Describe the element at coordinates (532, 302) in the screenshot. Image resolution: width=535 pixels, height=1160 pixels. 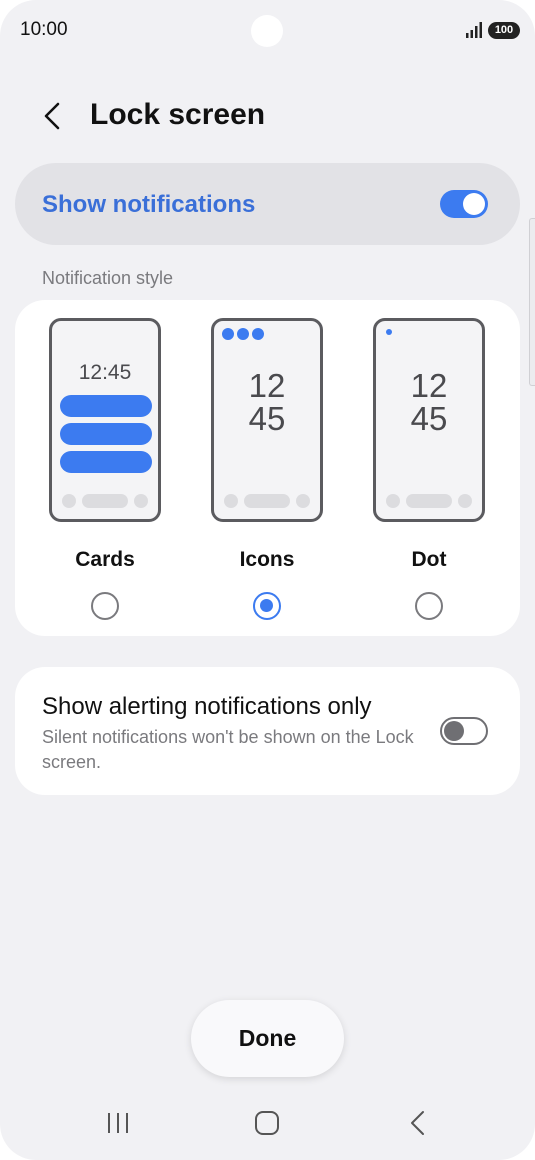
I see `edge-panel-handle` at that location.